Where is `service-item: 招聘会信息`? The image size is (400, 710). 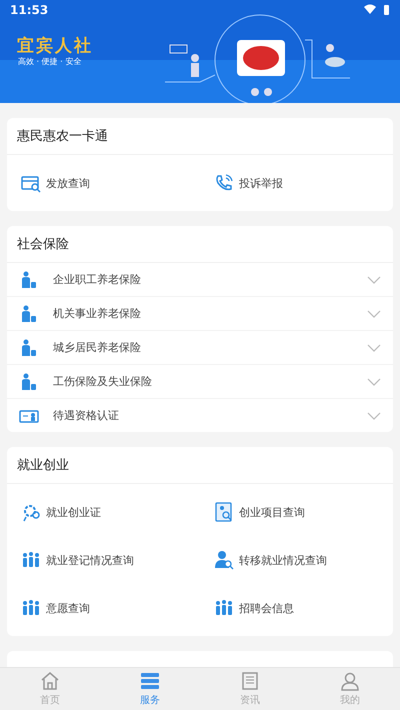 service-item: 招聘会信息 is located at coordinates (296, 608).